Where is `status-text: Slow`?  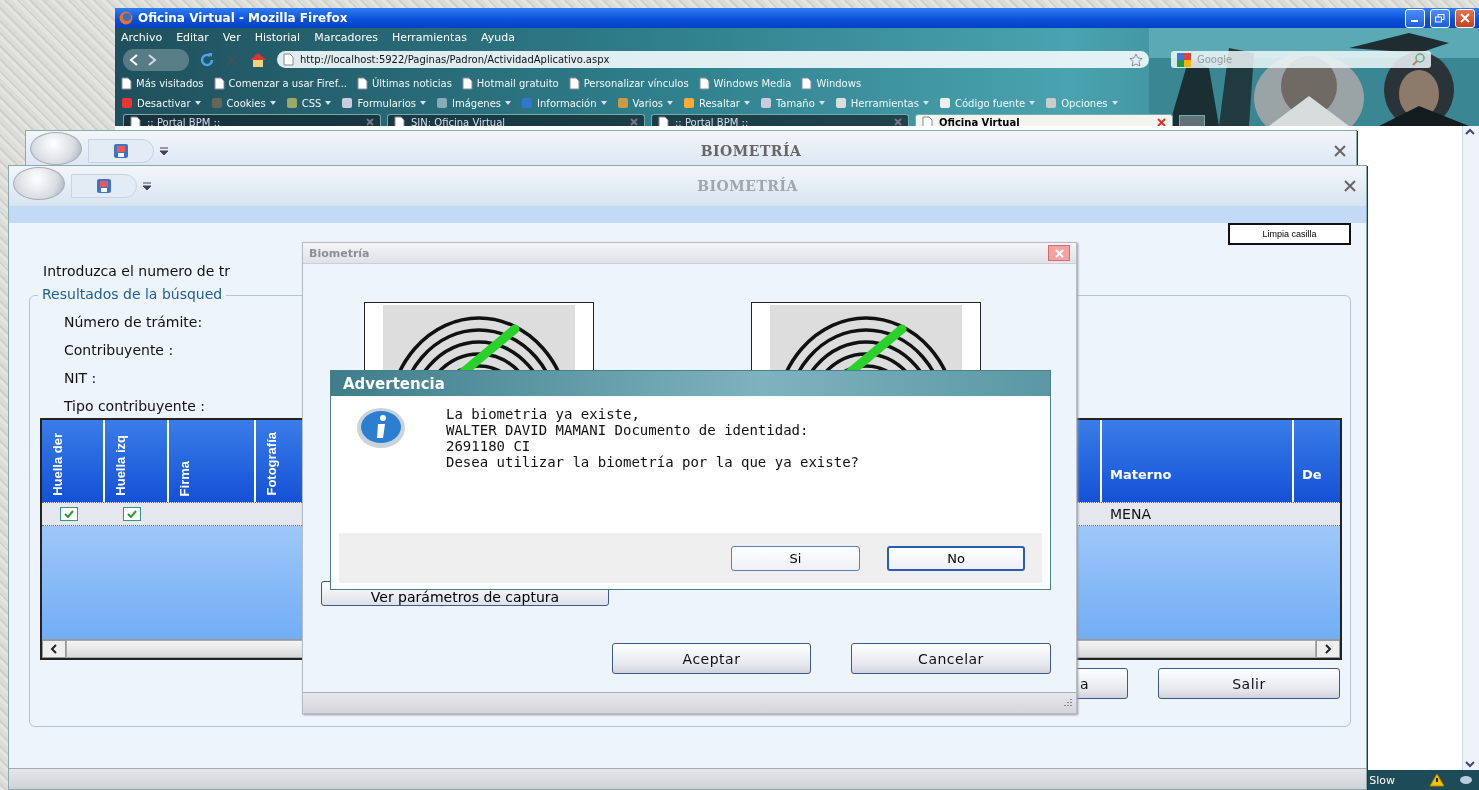
status-text: Slow is located at coordinates (1382, 780).